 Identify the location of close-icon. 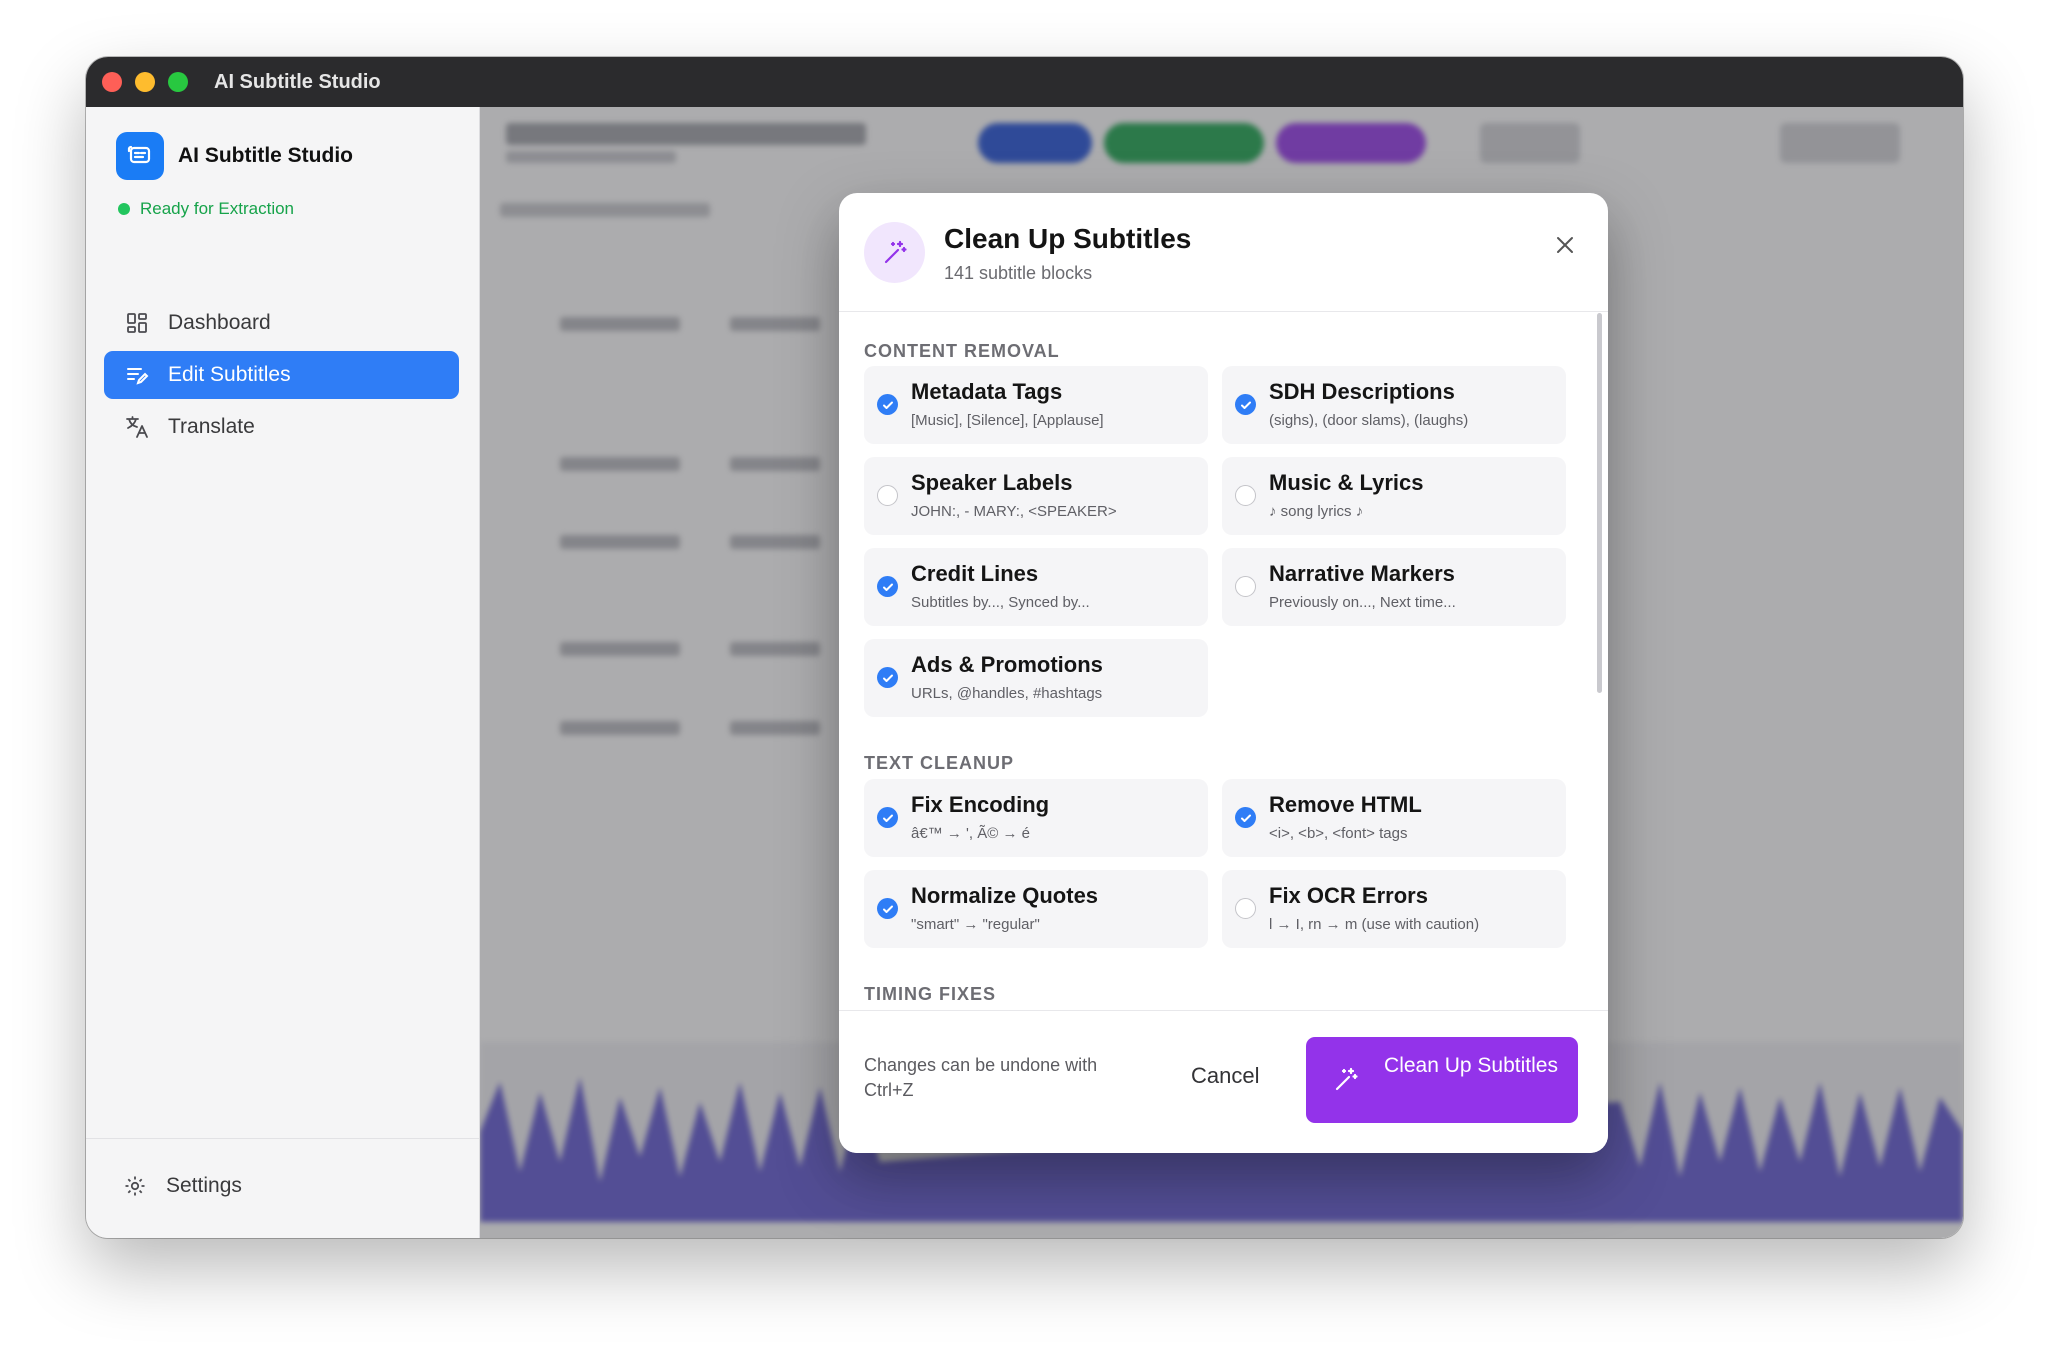
(1565, 245).